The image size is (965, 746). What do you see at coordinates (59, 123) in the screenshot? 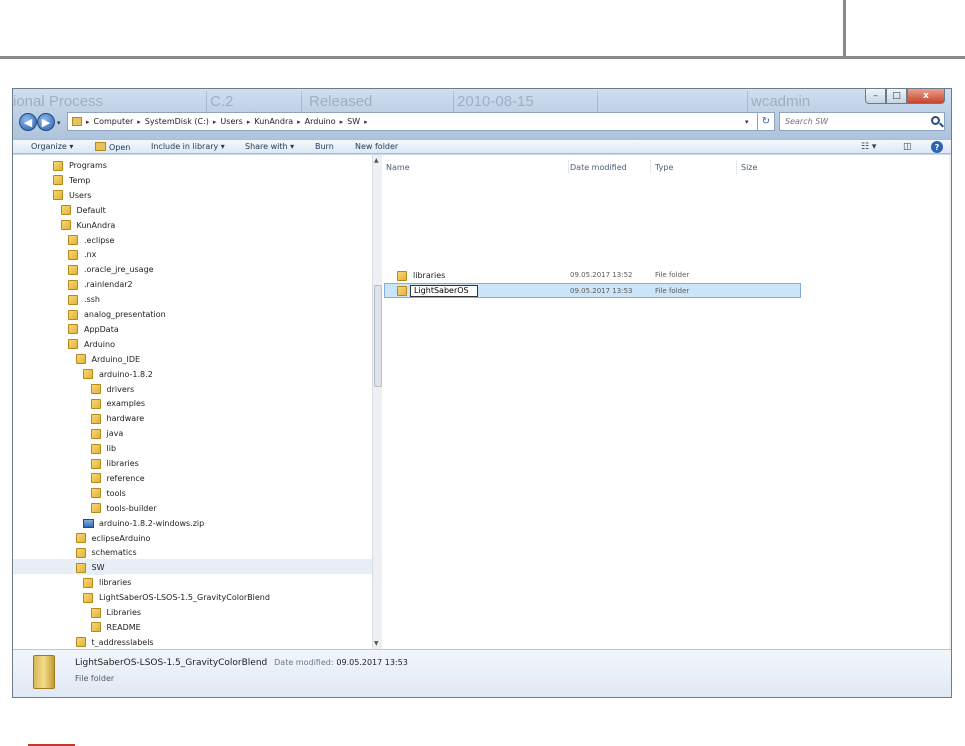
I see `recent-pages-dropdown-icon: ▾` at bounding box center [59, 123].